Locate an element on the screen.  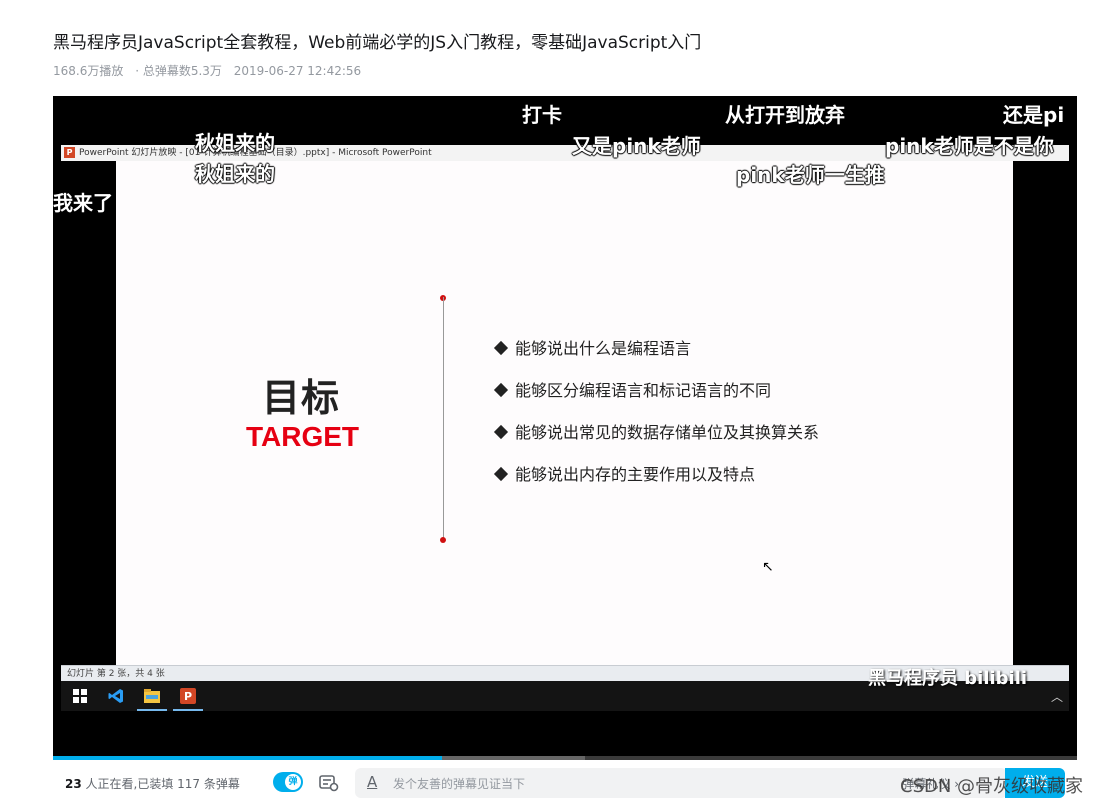
powerpoint-app-icon: P is located at coordinates (69, 152).